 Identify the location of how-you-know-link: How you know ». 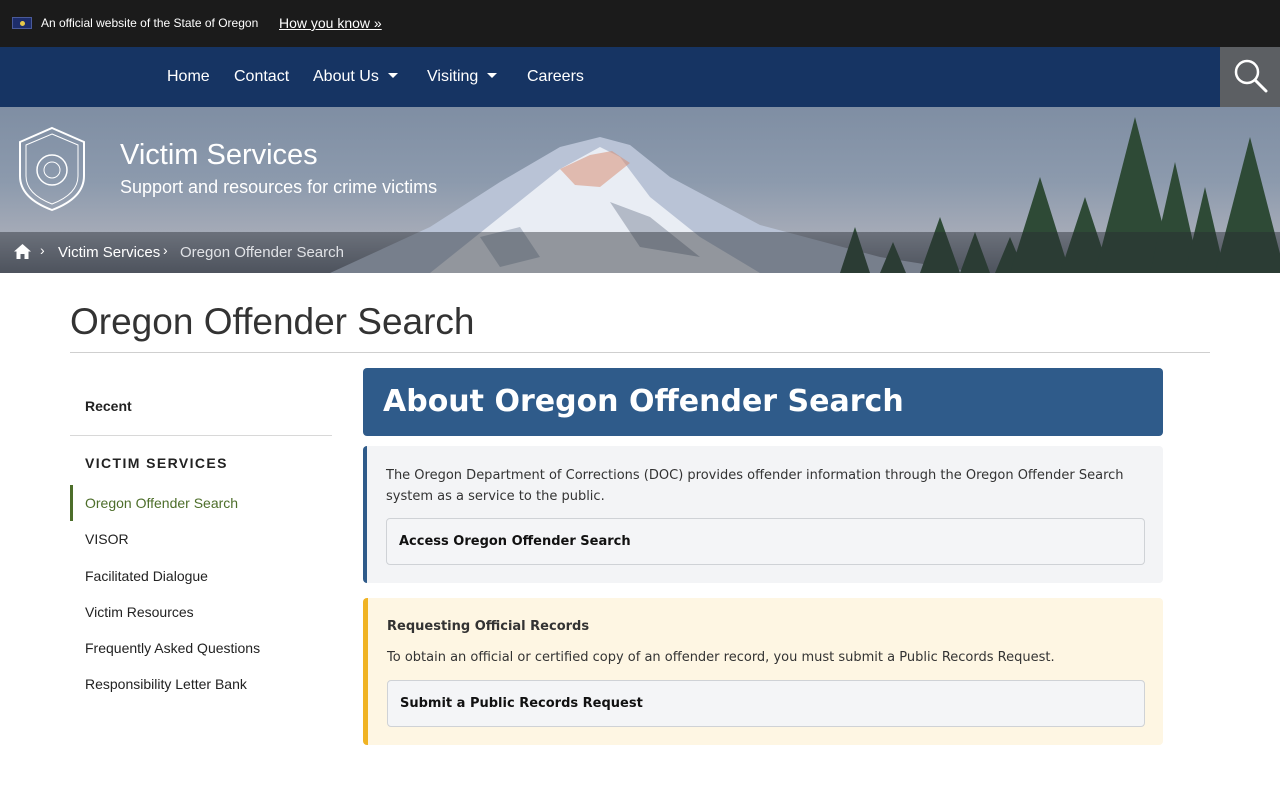
(330, 23).